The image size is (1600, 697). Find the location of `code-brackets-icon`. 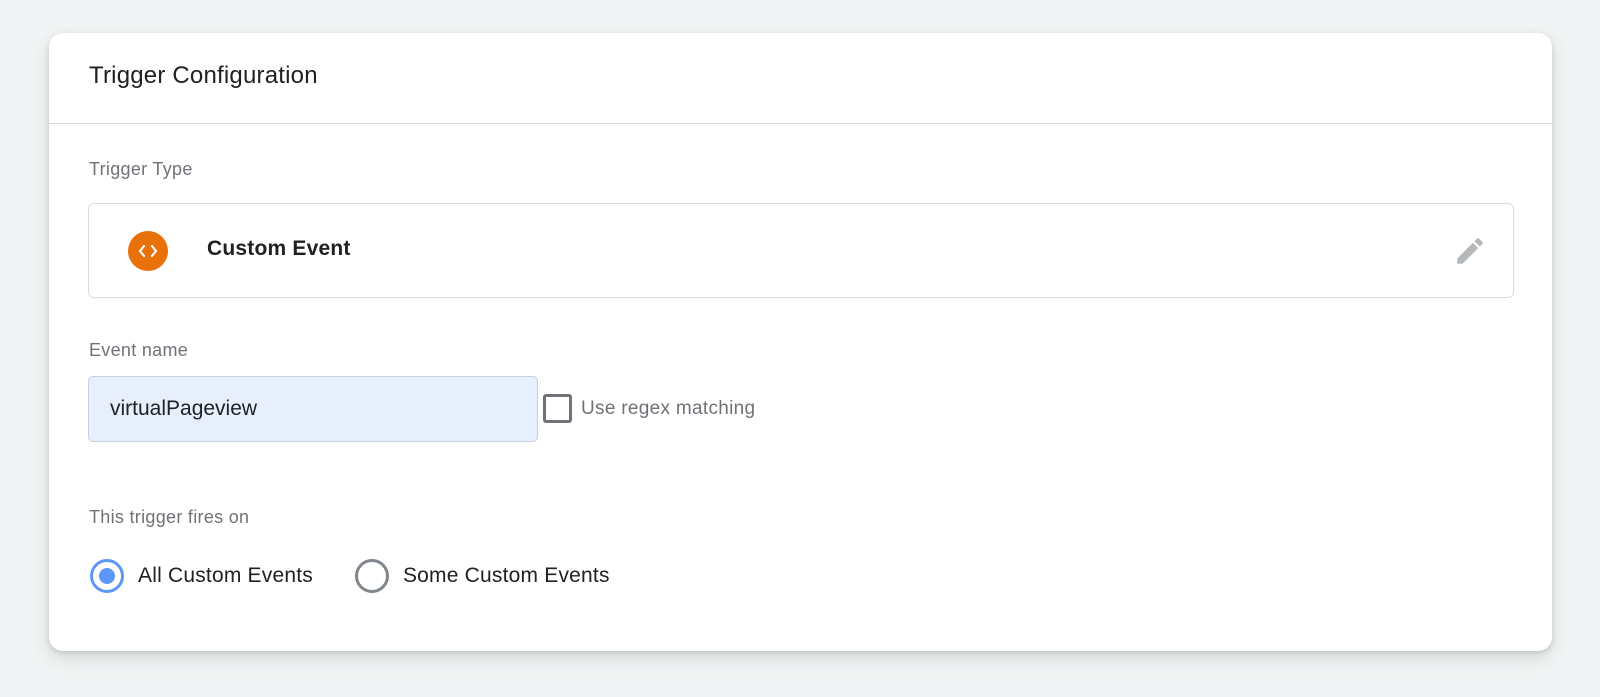

code-brackets-icon is located at coordinates (148, 251).